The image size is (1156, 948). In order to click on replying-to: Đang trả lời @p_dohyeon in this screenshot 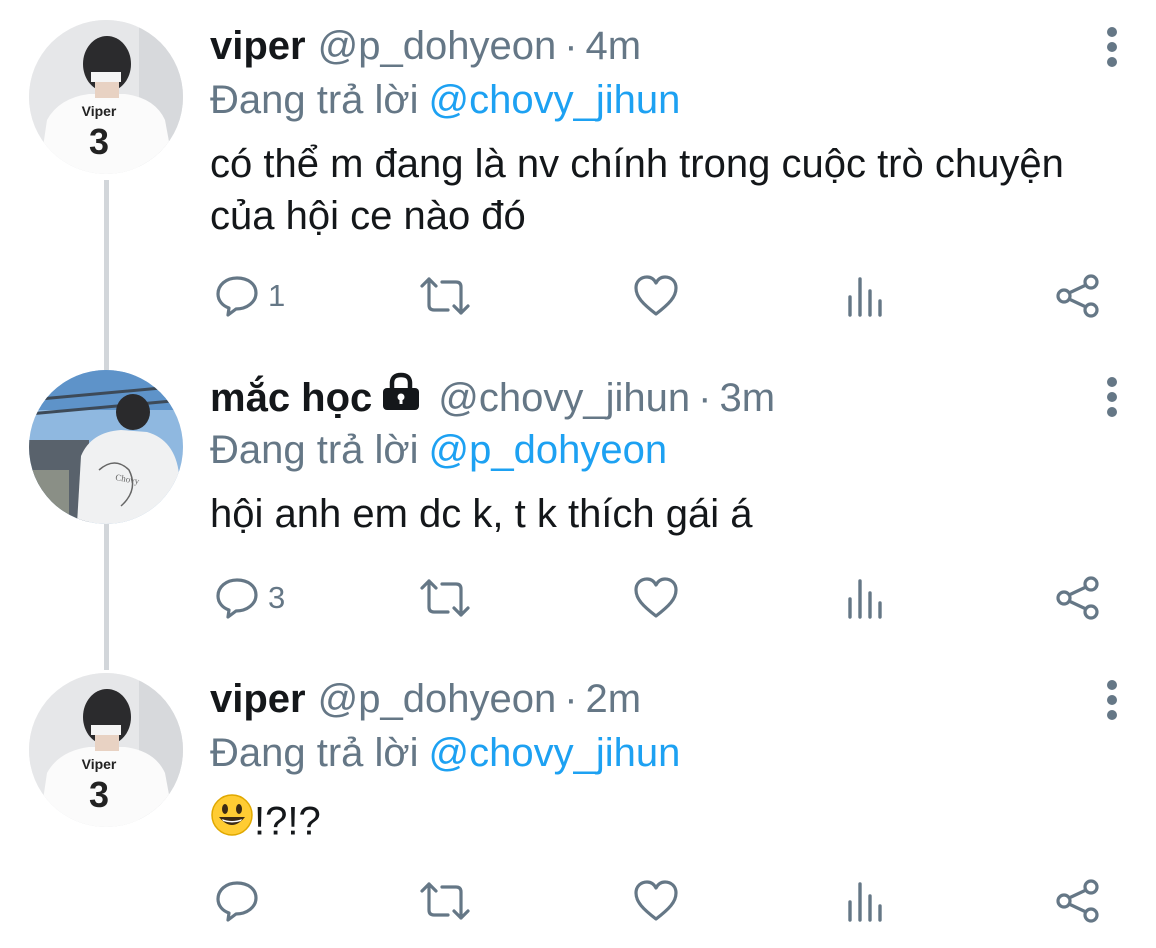, I will do `click(438, 450)`.